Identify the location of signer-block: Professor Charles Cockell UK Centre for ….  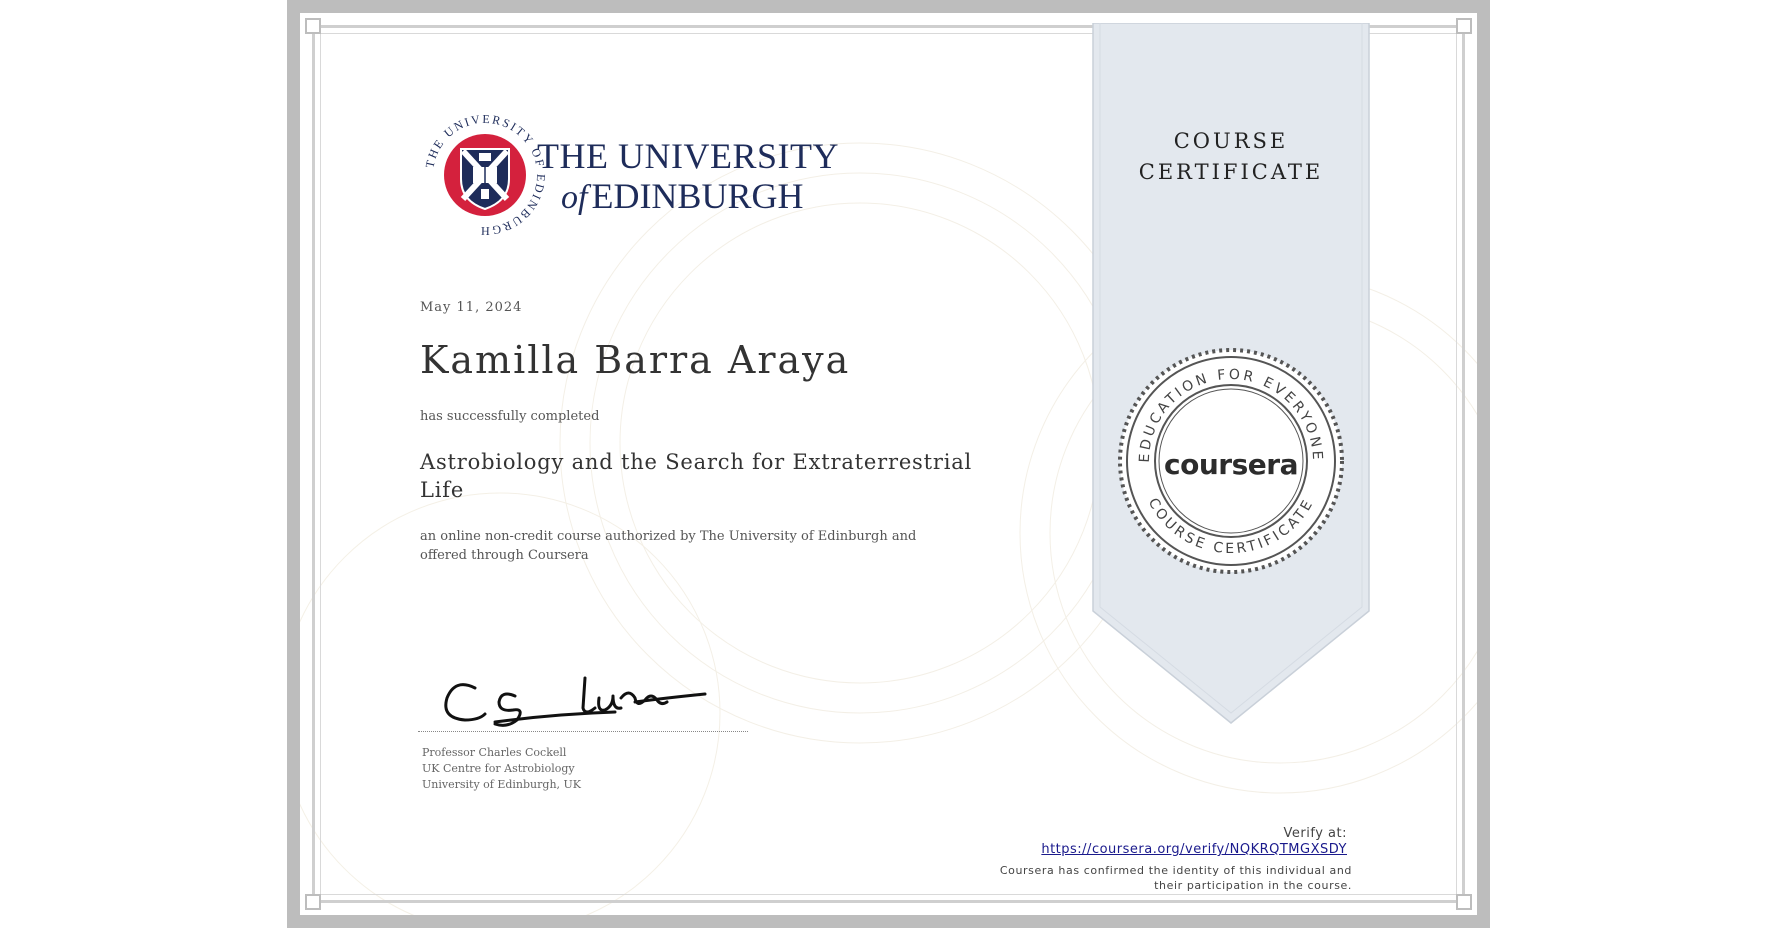
(501, 769).